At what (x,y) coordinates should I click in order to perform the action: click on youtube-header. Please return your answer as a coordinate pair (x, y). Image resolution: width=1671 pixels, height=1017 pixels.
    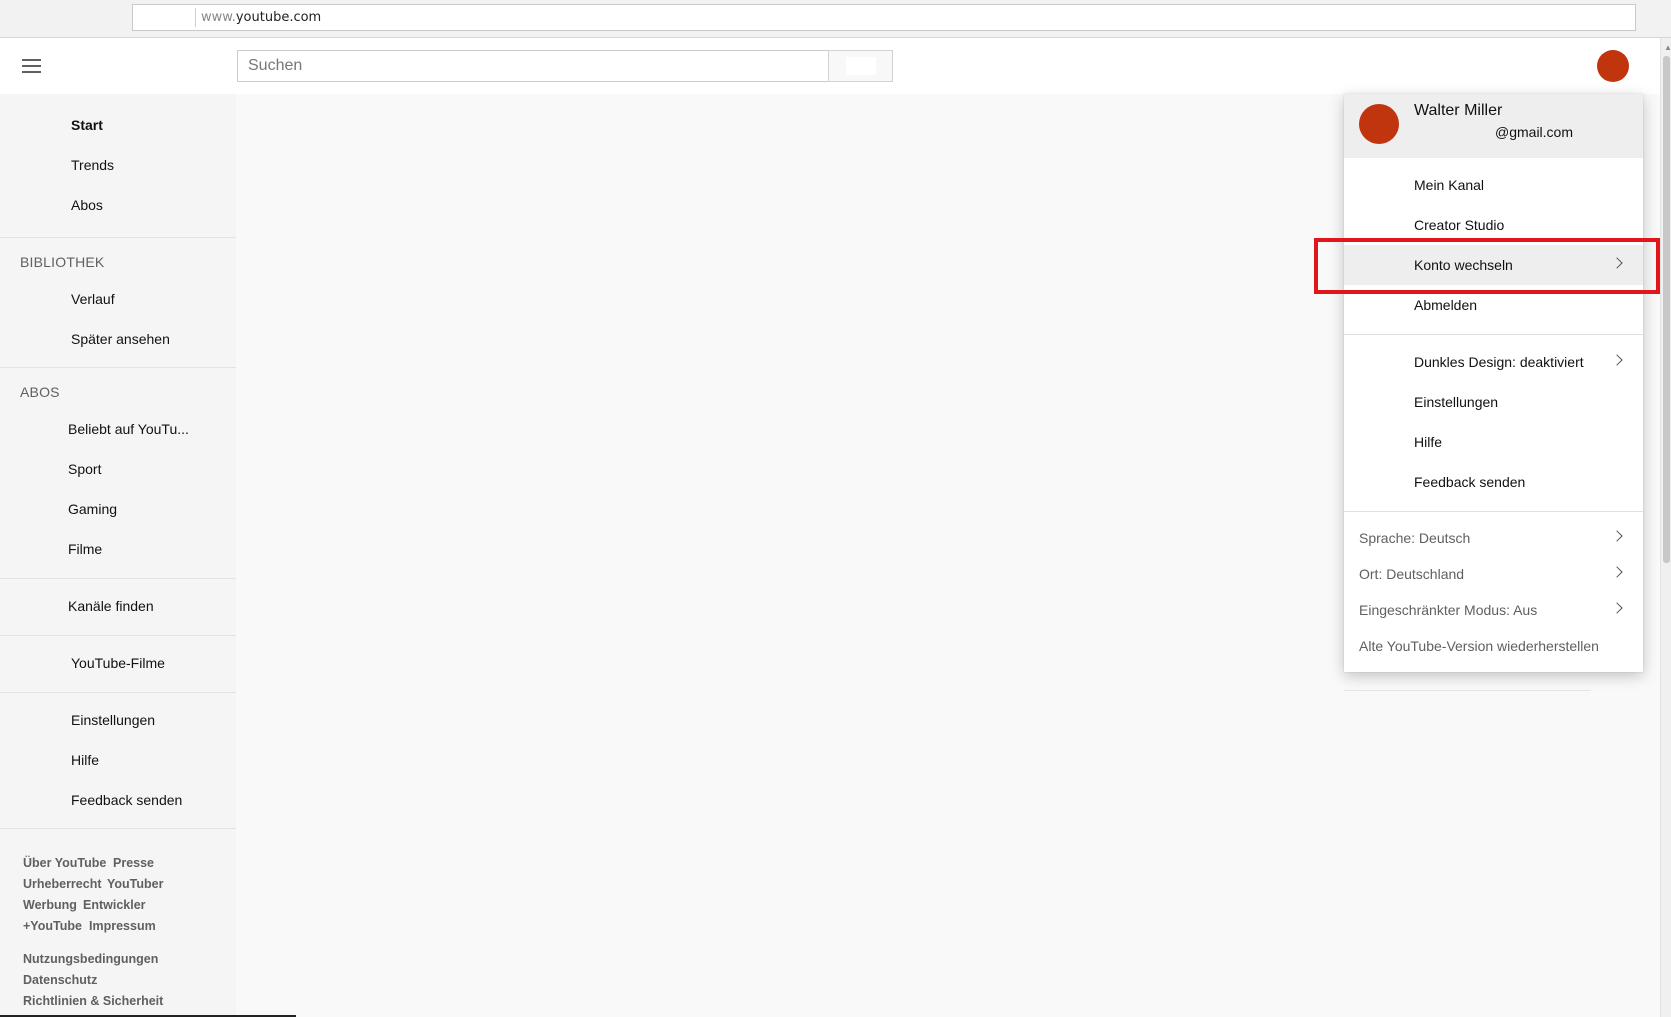
    Looking at the image, I should click on (830, 66).